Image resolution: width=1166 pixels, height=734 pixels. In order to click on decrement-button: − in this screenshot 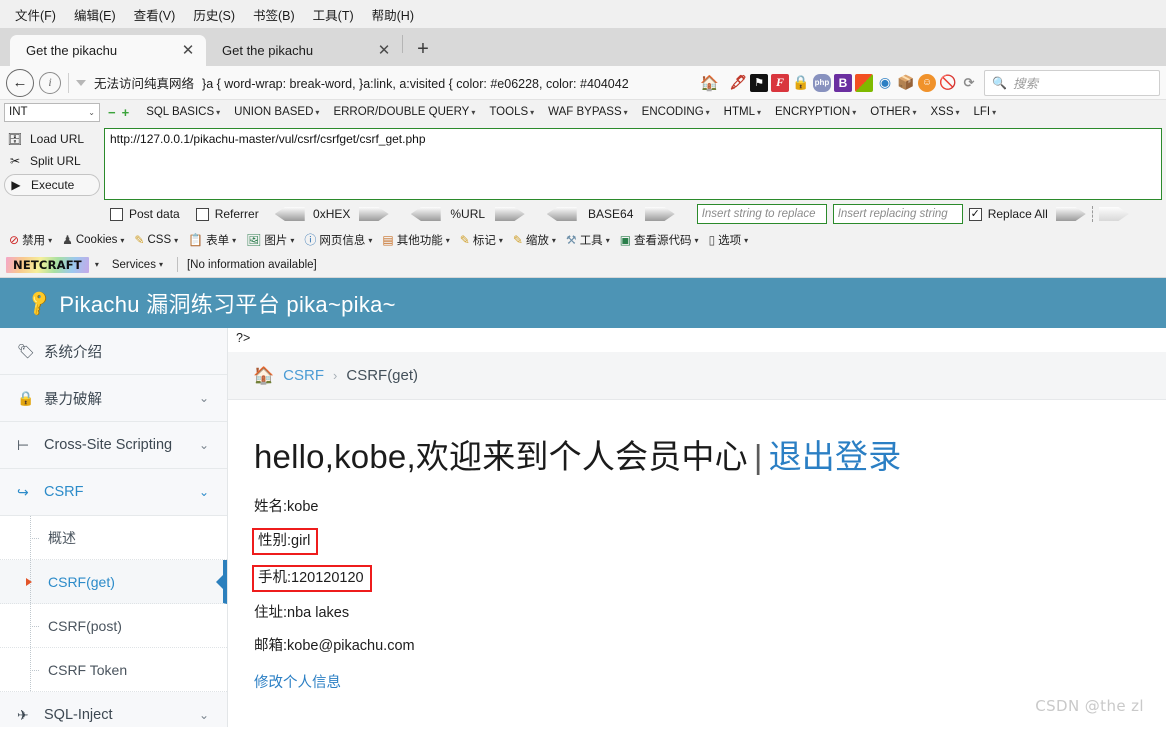, I will do `click(112, 112)`.